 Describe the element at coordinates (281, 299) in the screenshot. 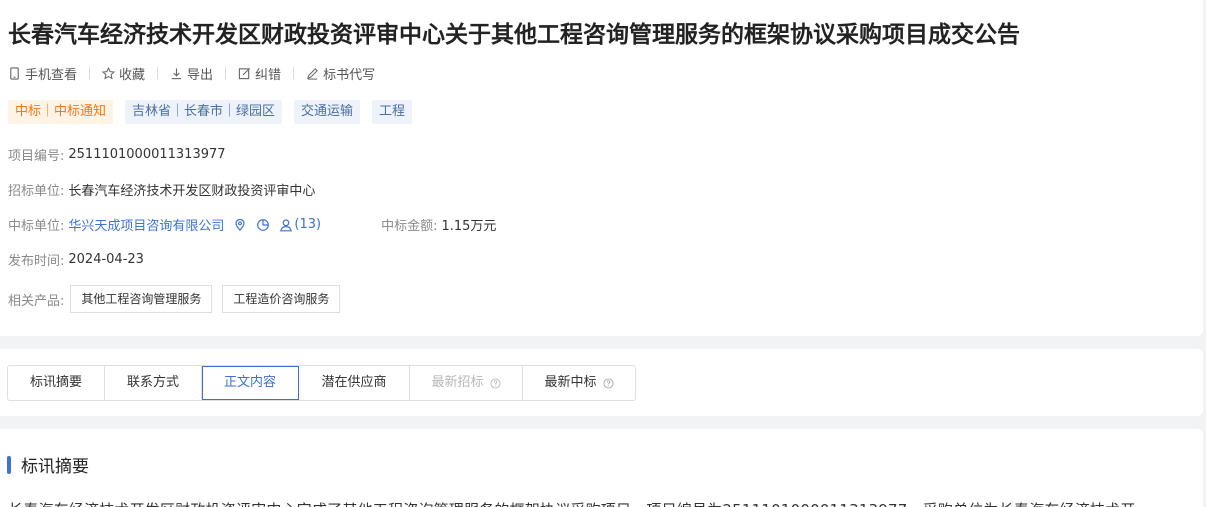

I see `product-chip: 工程造价咨询服务` at that location.